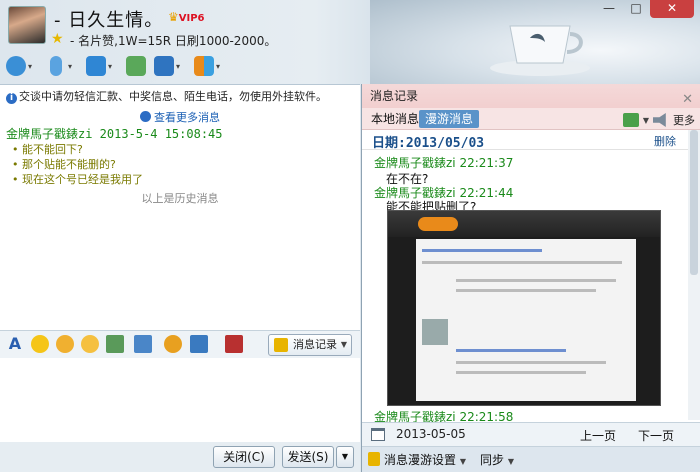 This screenshot has width=700, height=472. I want to click on screenshot-content, so click(526, 320).